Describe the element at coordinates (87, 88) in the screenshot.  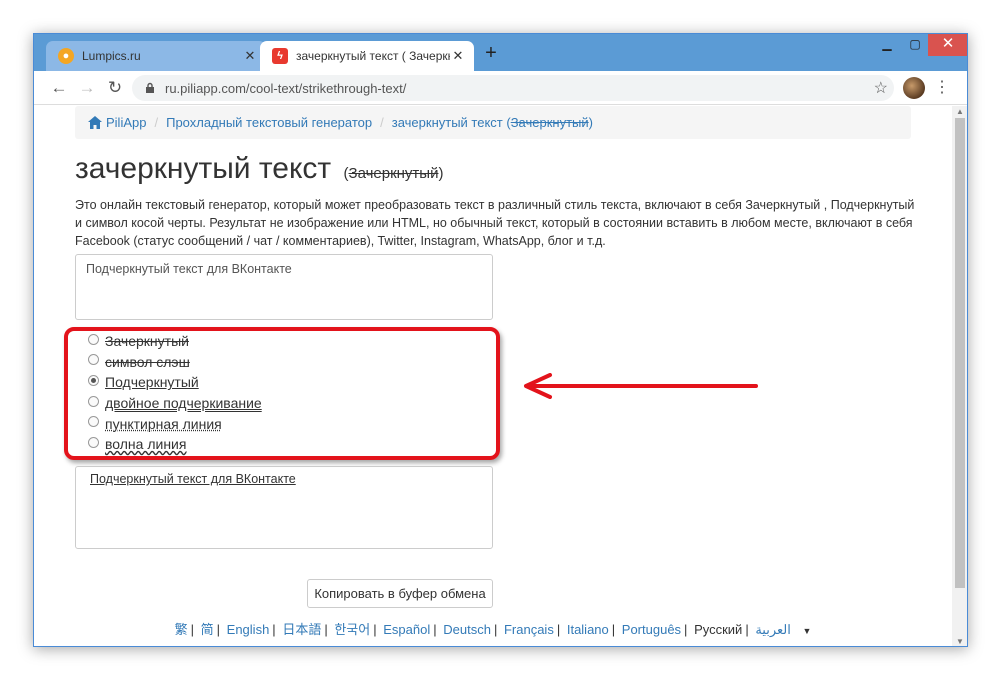
I see `forward-arrow-icon: →` at that location.